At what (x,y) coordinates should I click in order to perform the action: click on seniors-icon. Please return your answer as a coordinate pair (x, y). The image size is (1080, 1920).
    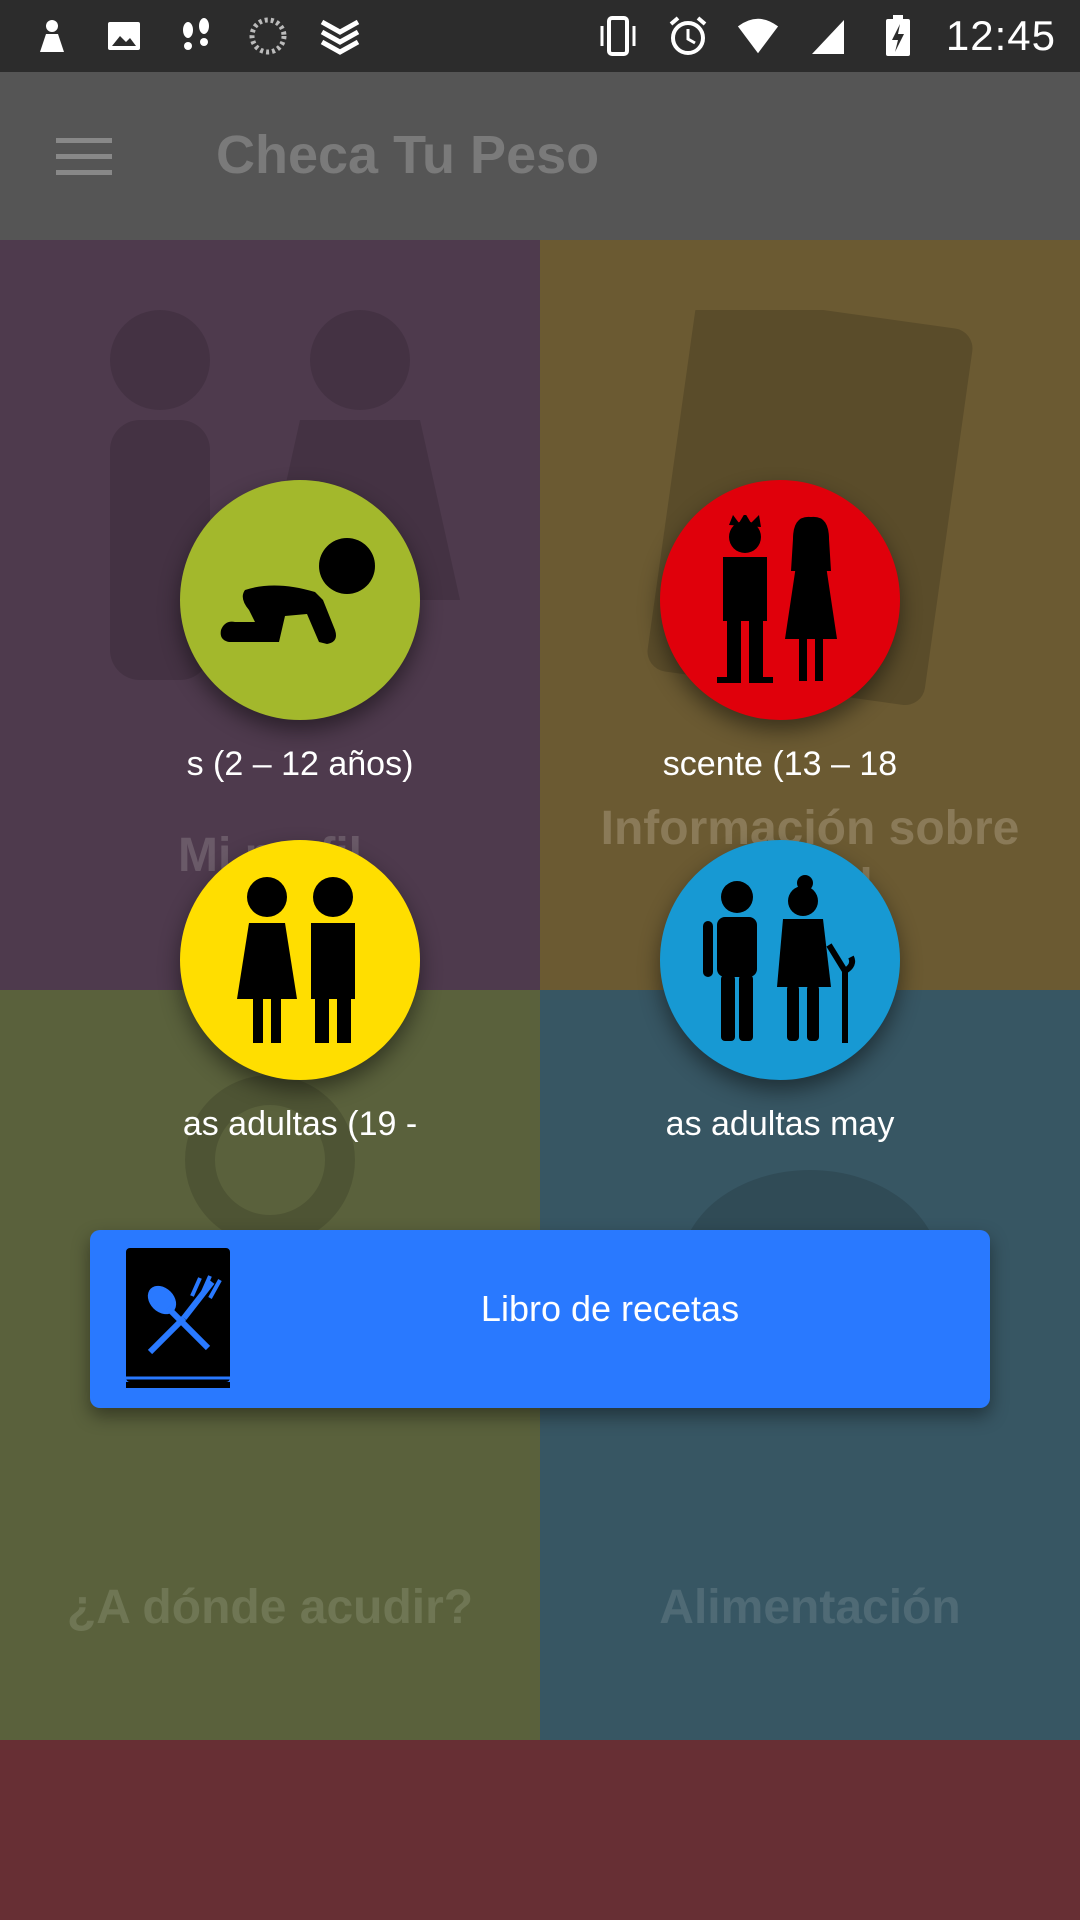
    Looking at the image, I should click on (779, 959).